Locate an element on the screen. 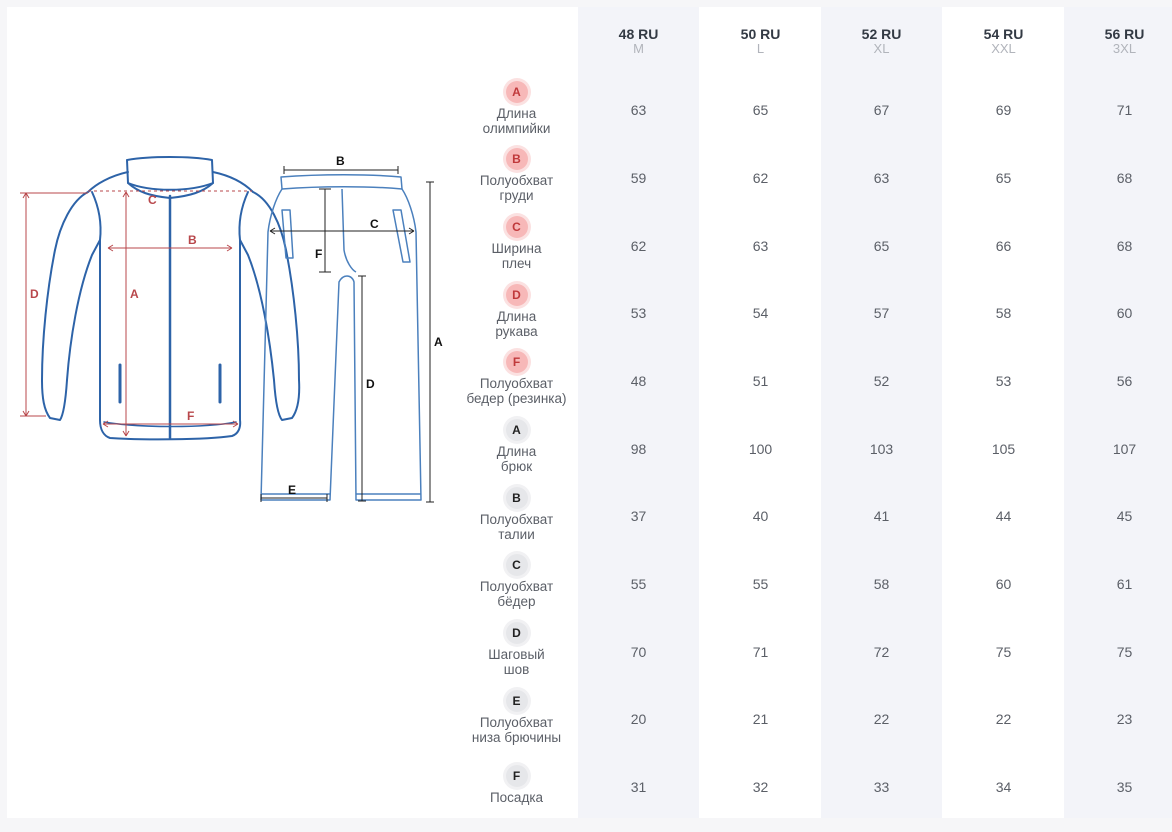  size-value-cell: 21 is located at coordinates (760, 719).